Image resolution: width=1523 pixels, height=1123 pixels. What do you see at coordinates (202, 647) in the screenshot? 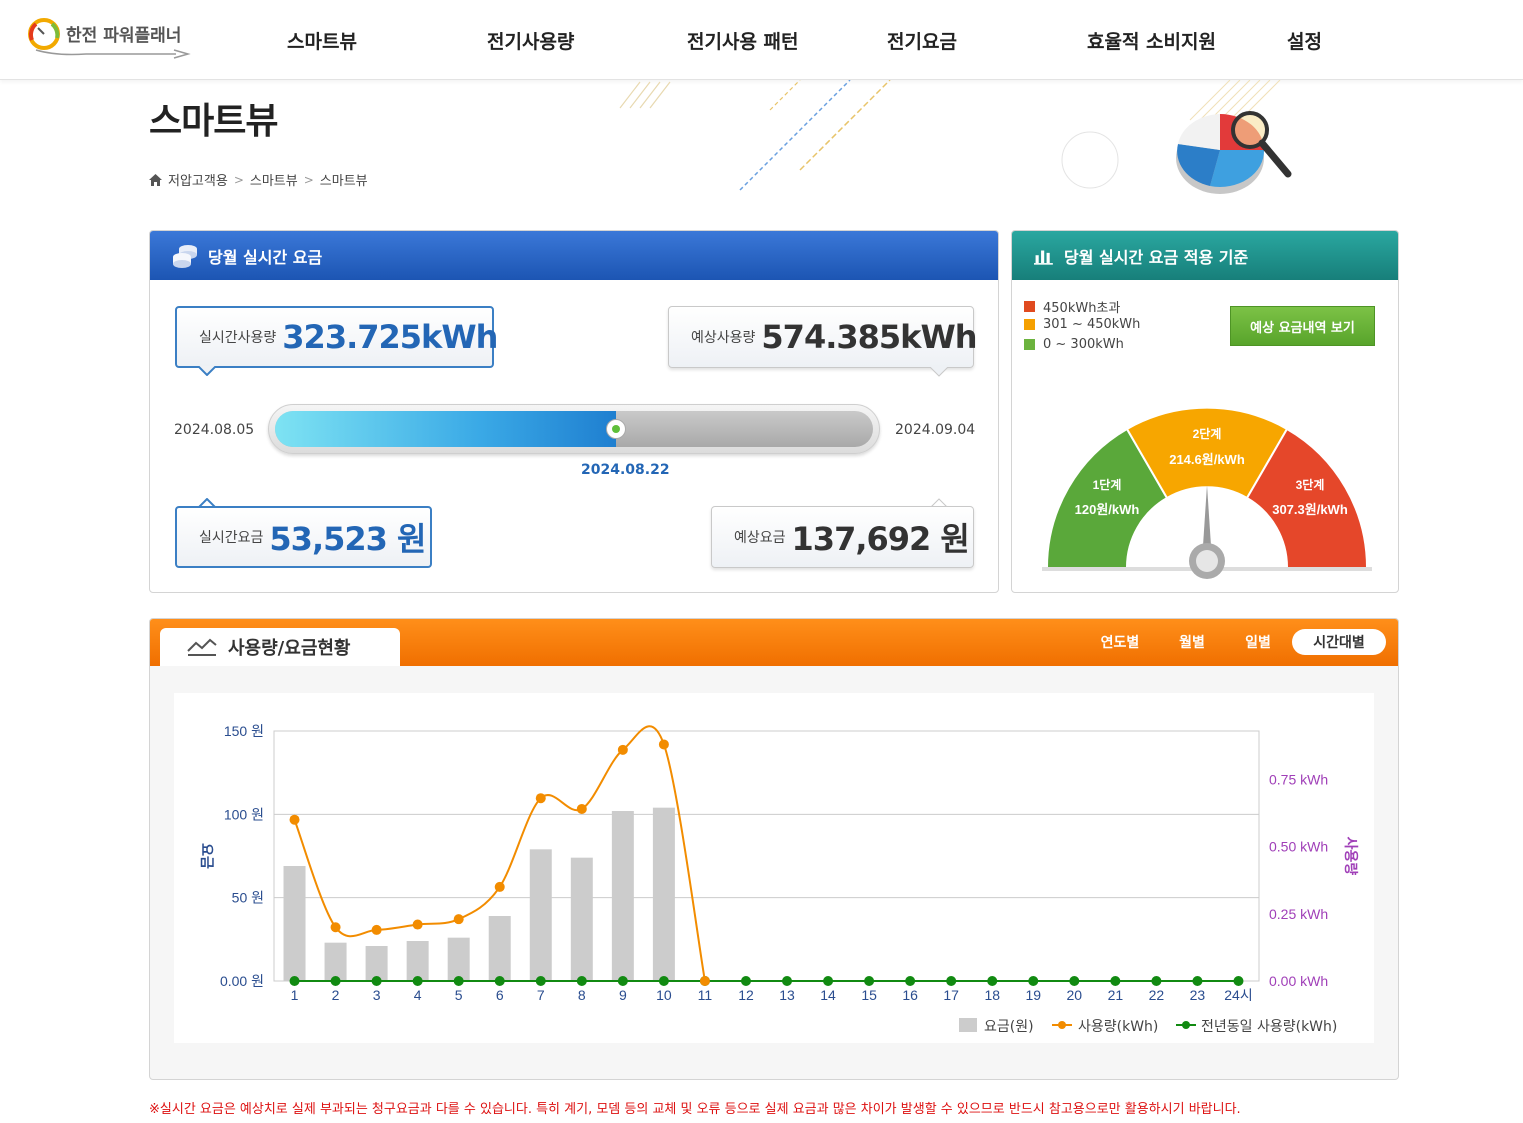
I see `trend-line-icon` at bounding box center [202, 647].